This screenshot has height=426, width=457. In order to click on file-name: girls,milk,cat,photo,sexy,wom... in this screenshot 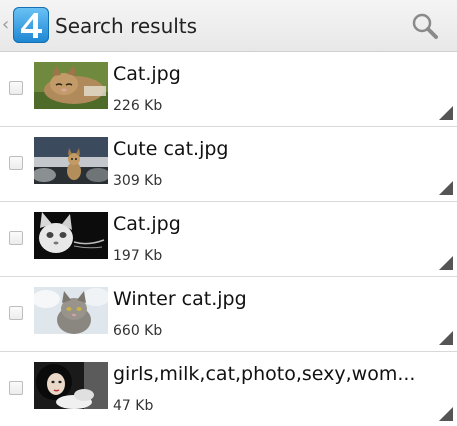, I will do `click(264, 374)`.